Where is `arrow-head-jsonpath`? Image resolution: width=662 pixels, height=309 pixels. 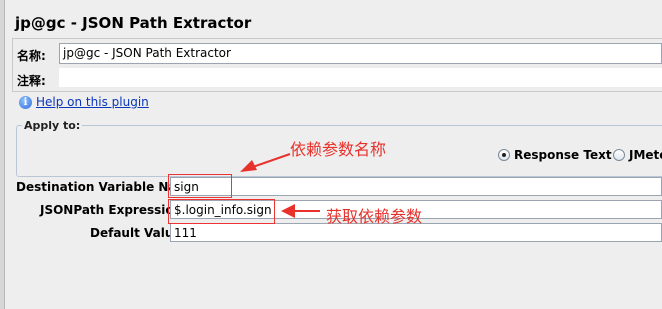 arrow-head-jsonpath is located at coordinates (288, 211).